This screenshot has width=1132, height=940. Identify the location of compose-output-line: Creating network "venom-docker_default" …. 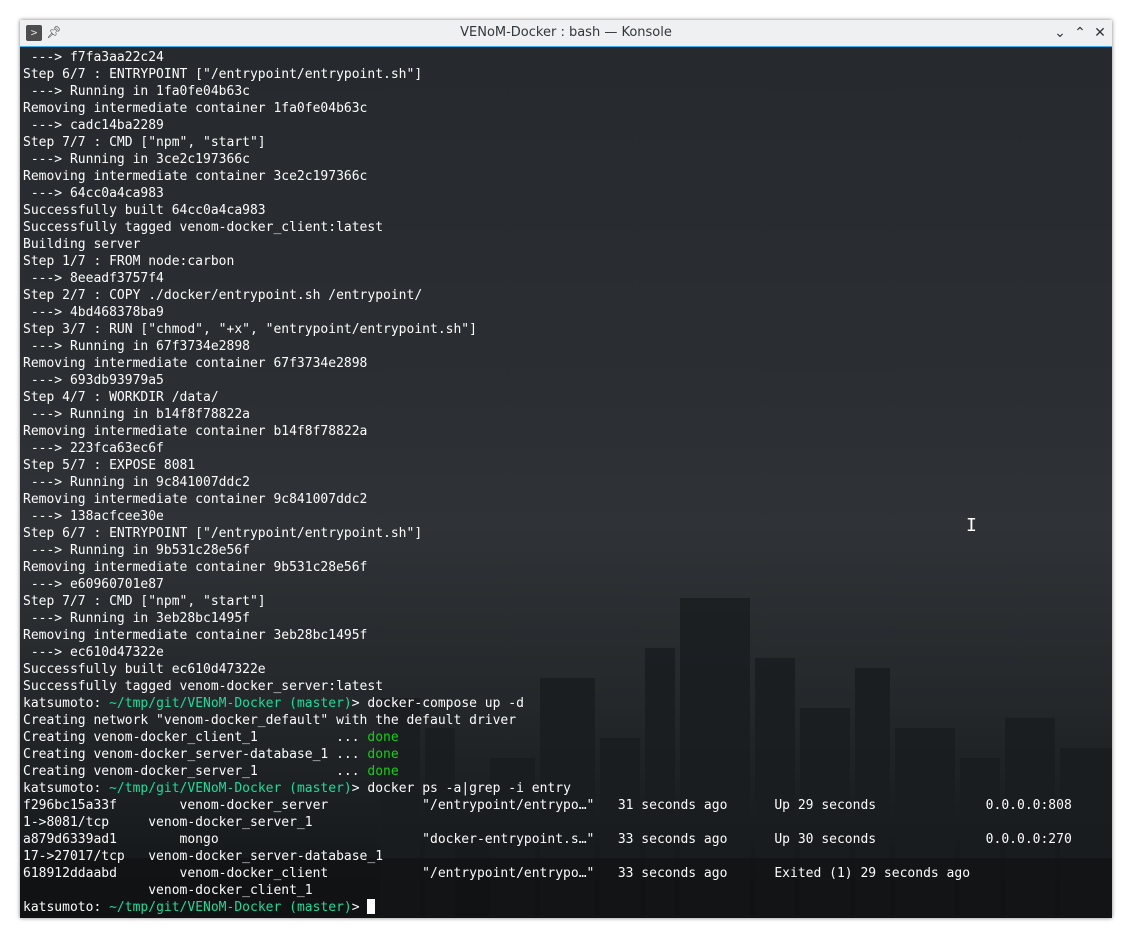
(566, 720).